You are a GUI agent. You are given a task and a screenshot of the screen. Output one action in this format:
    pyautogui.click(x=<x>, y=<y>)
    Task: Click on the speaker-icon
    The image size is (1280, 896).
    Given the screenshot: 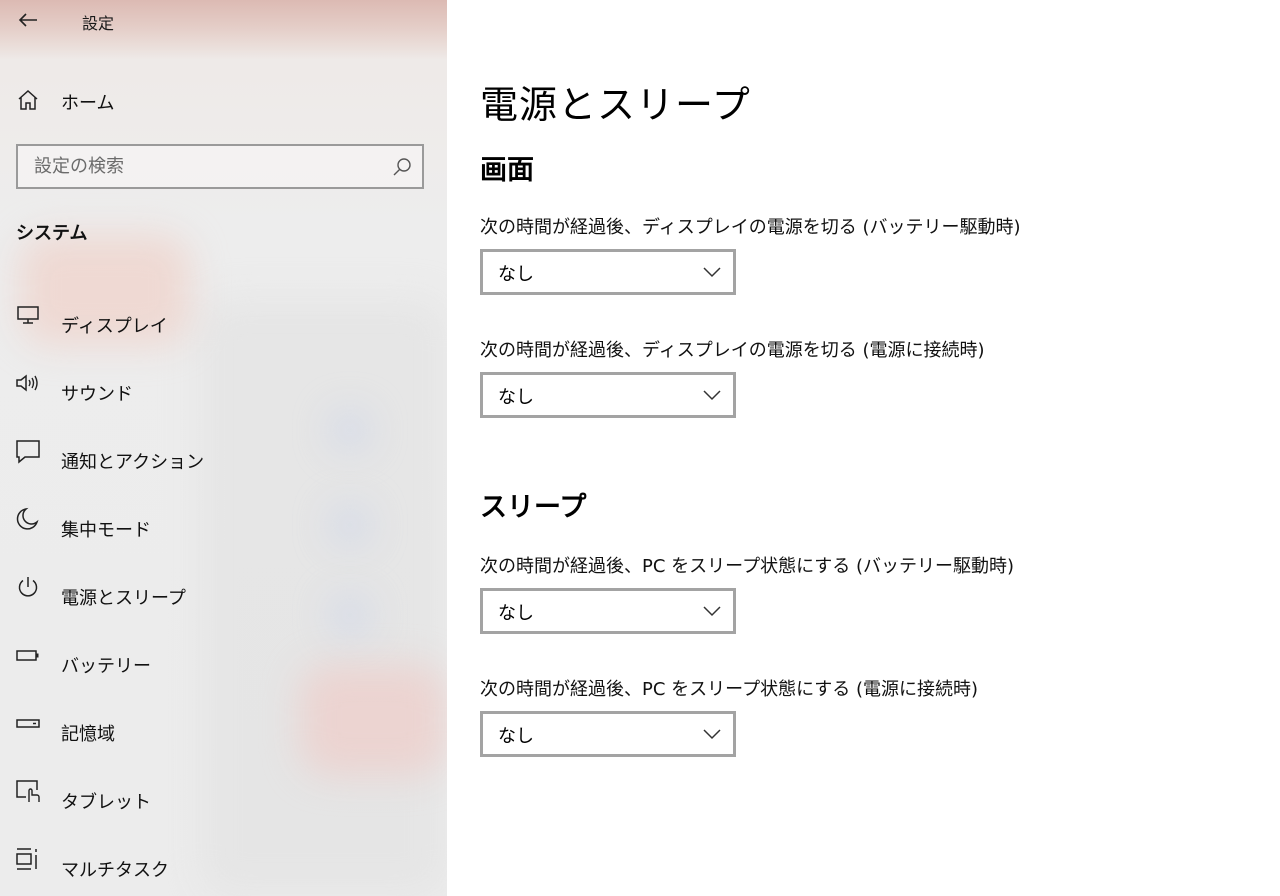 What is the action you would take?
    pyautogui.click(x=28, y=383)
    